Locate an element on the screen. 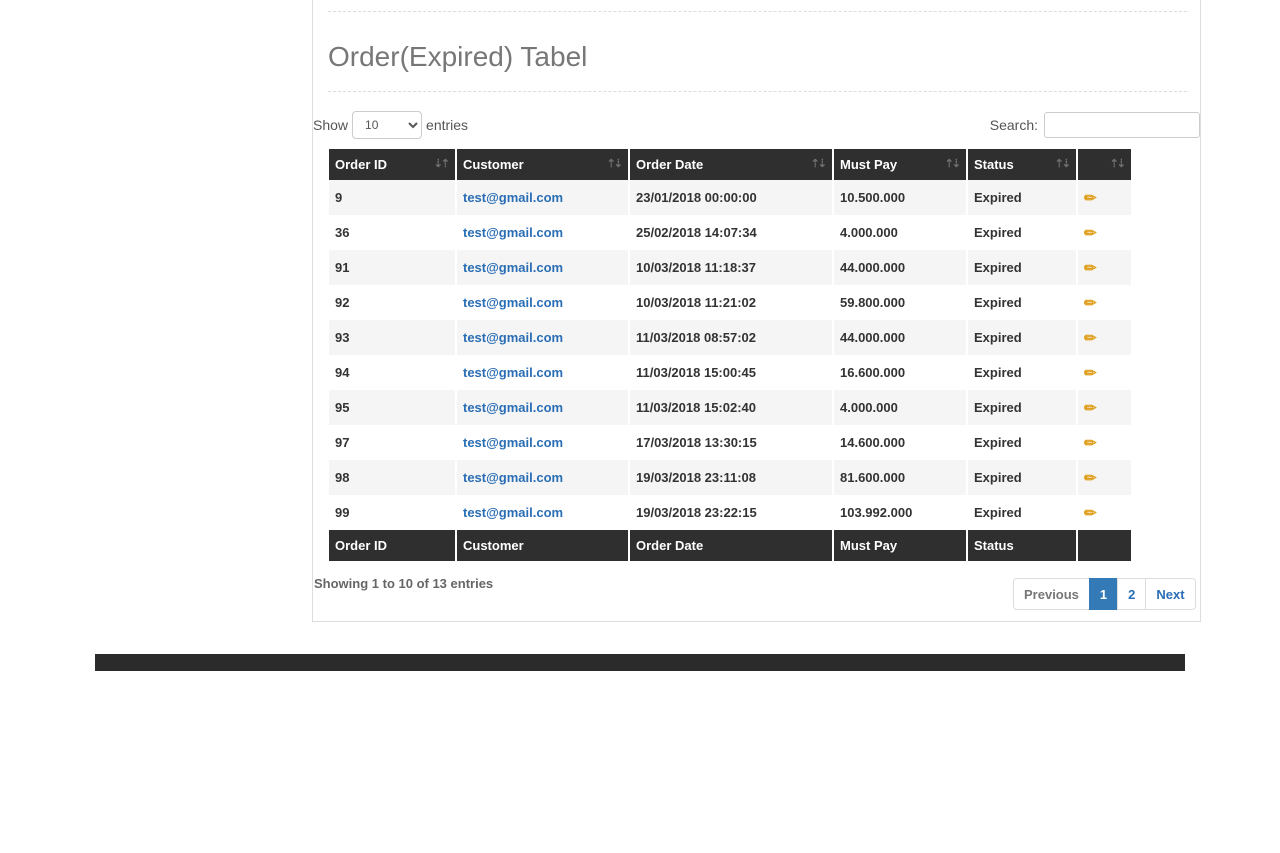 The height and width of the screenshot is (853, 1280). column-header-order-date: Order Date ⇡⇣ is located at coordinates (731, 164).